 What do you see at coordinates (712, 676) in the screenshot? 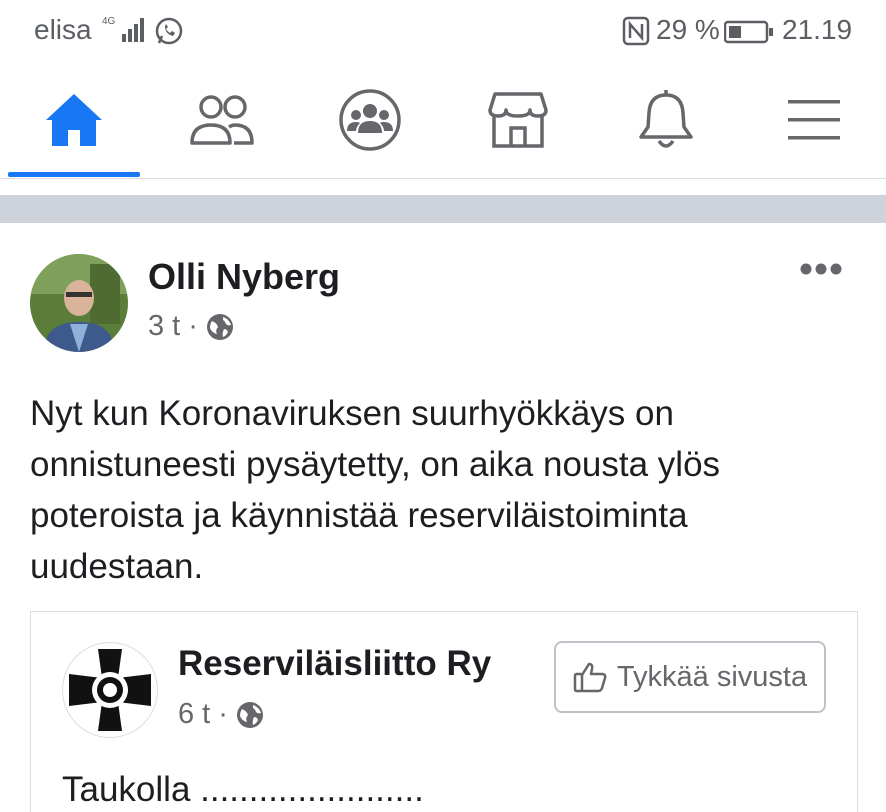
I see `like-page-label: Tykkää sivusta` at bounding box center [712, 676].